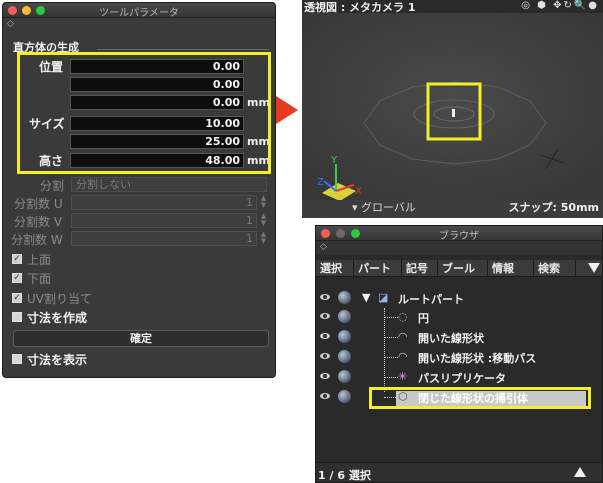 The height and width of the screenshot is (483, 603). Describe the element at coordinates (287, 110) in the screenshot. I see `red-arrow-icon` at that location.